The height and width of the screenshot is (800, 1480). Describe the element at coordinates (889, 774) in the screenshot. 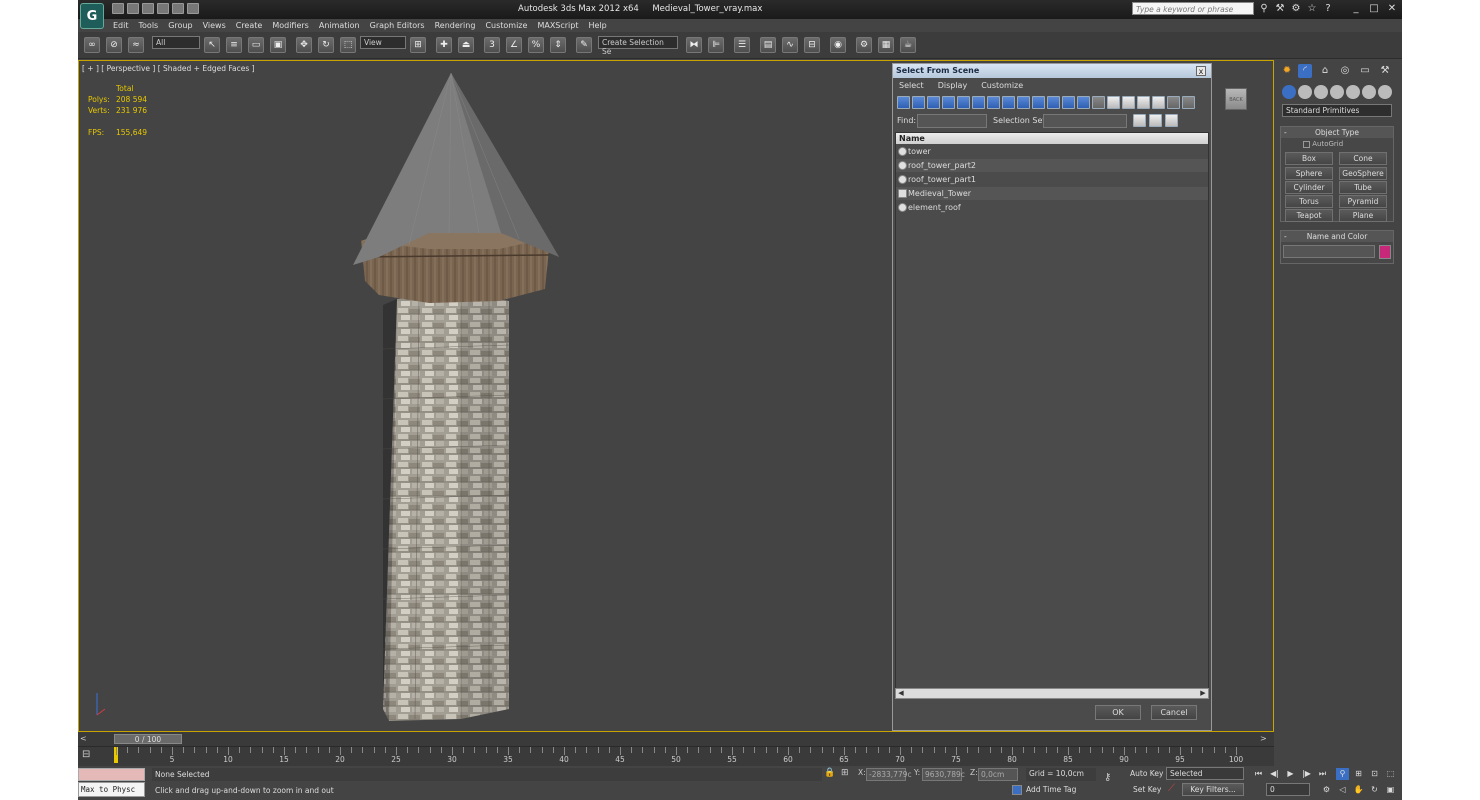

I see `x-coordinate-input: -2833,779c` at that location.